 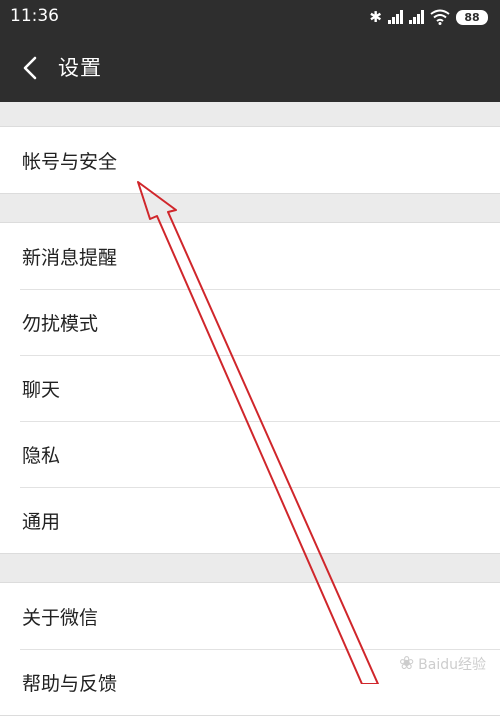 What do you see at coordinates (60, 617) in the screenshot?
I see `setting-label: 关于微信` at bounding box center [60, 617].